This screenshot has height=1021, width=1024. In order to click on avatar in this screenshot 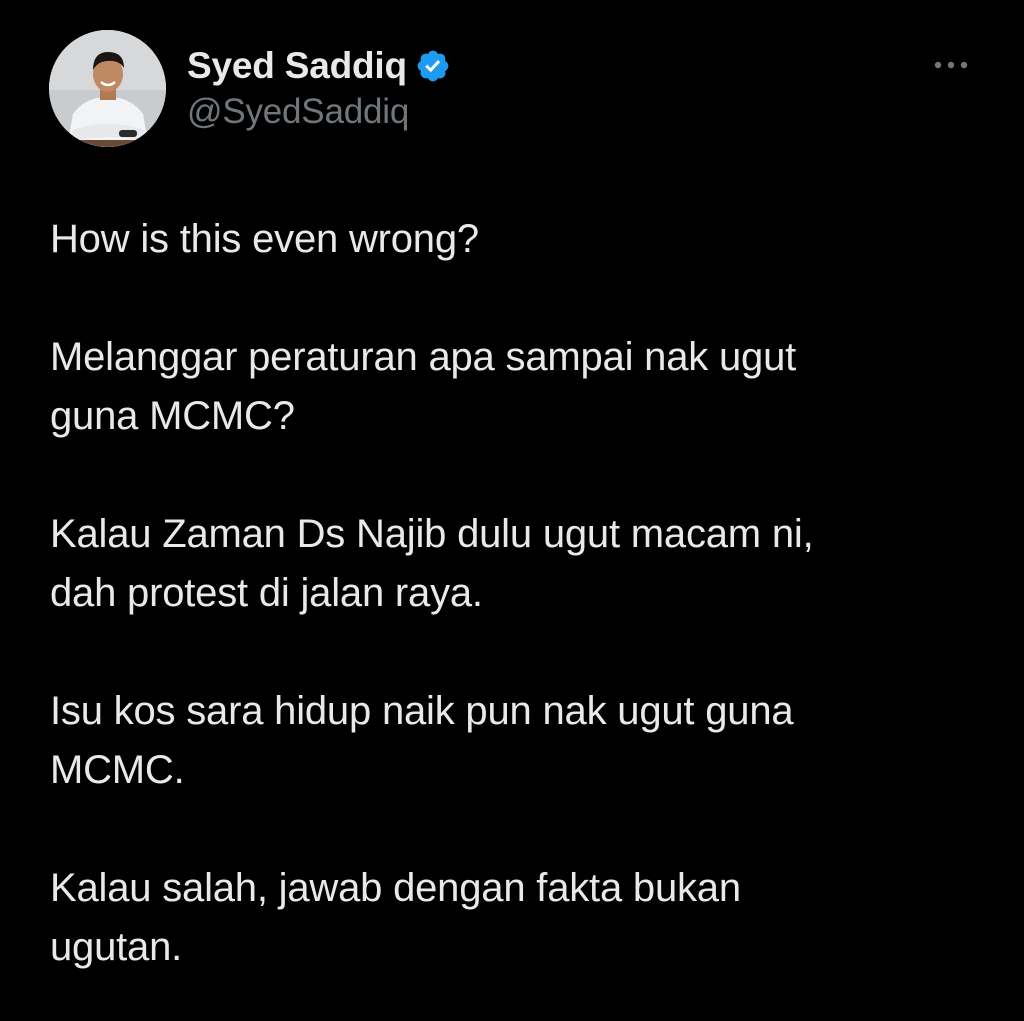, I will do `click(107, 88)`.